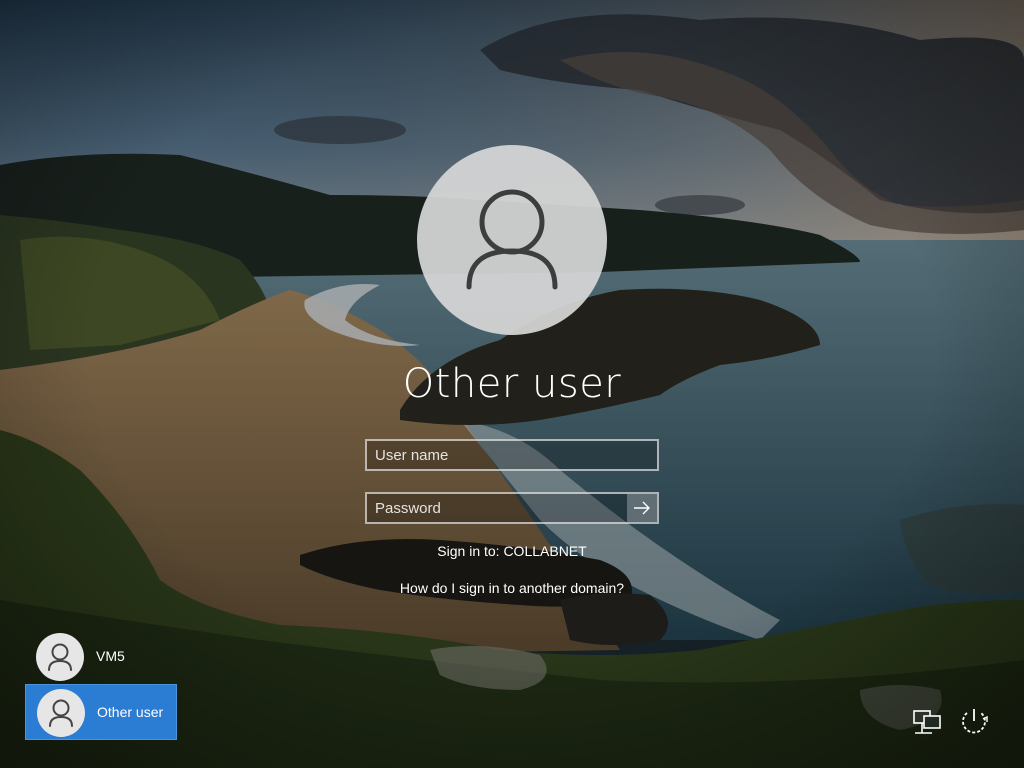 The height and width of the screenshot is (768, 1024). I want to click on network-button, so click(928, 722).